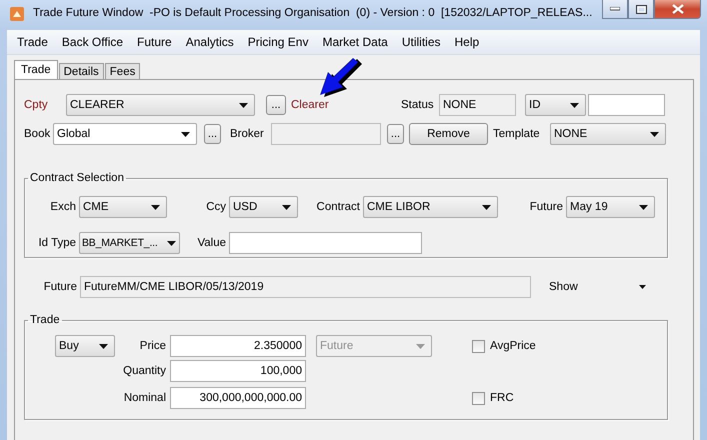  I want to click on menu-item: Analytics, so click(210, 42).